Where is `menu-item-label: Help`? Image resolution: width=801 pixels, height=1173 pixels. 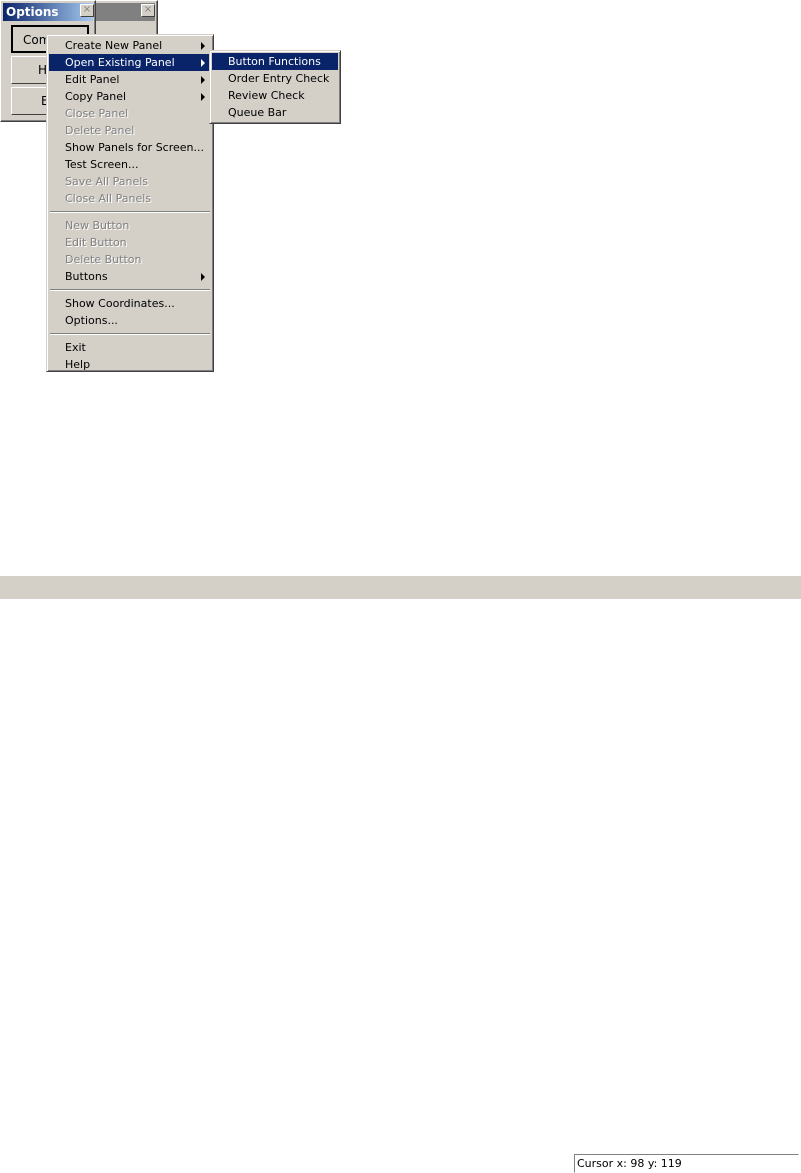 menu-item-label: Help is located at coordinates (78, 364).